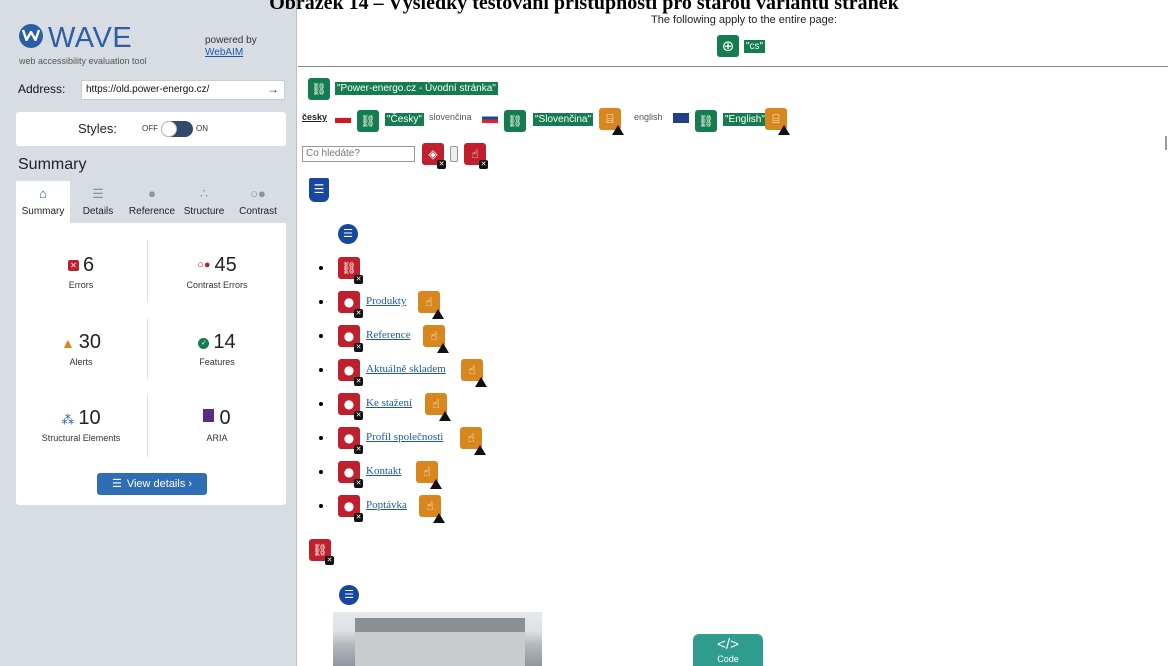 The width and height of the screenshot is (1168, 666). Describe the element at coordinates (88, 265) in the screenshot. I see `errors-count: 6` at that location.